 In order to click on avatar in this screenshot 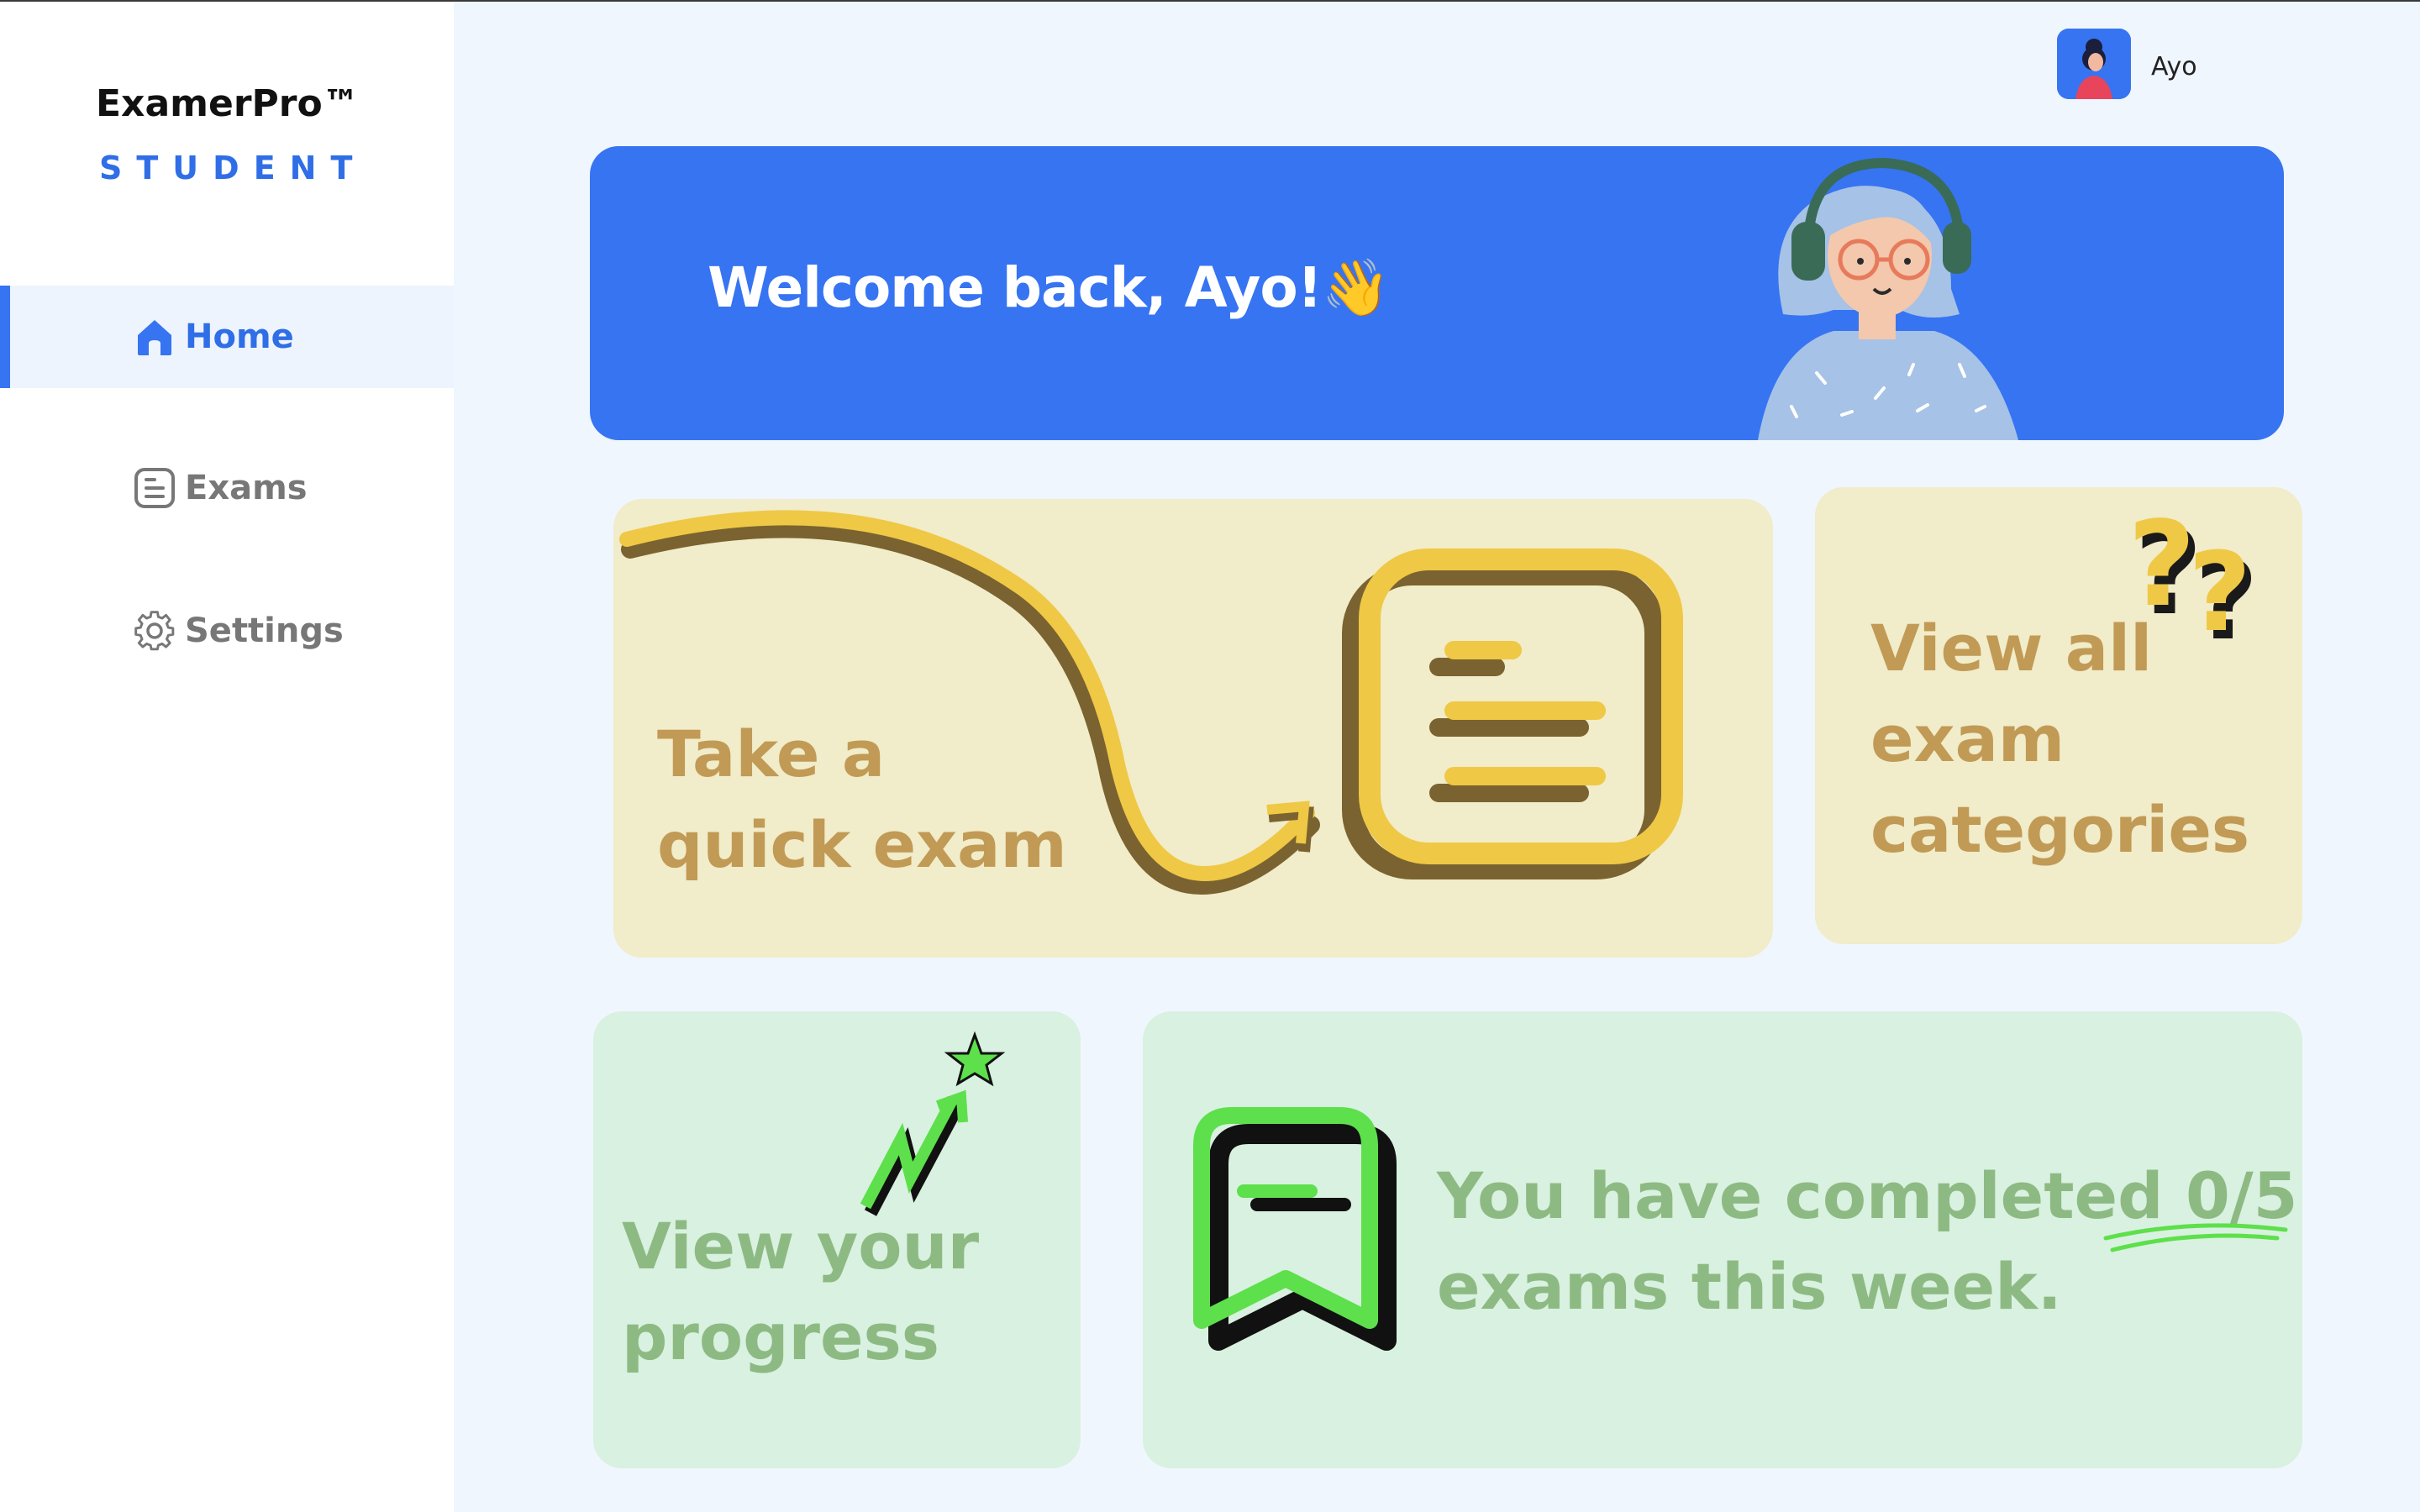, I will do `click(2094, 64)`.